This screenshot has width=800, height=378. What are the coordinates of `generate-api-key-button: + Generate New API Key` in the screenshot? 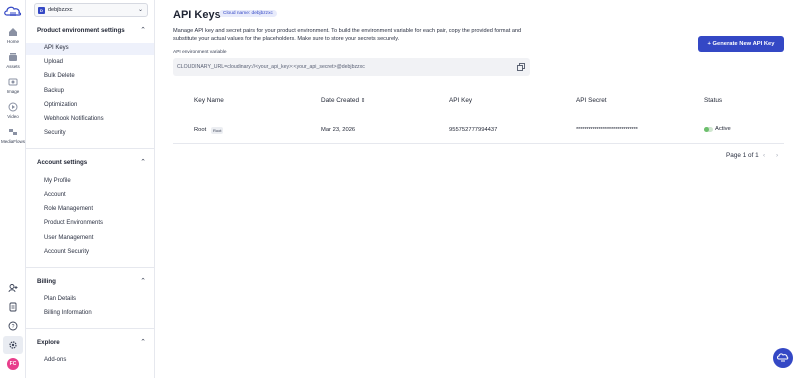 It's located at (741, 44).